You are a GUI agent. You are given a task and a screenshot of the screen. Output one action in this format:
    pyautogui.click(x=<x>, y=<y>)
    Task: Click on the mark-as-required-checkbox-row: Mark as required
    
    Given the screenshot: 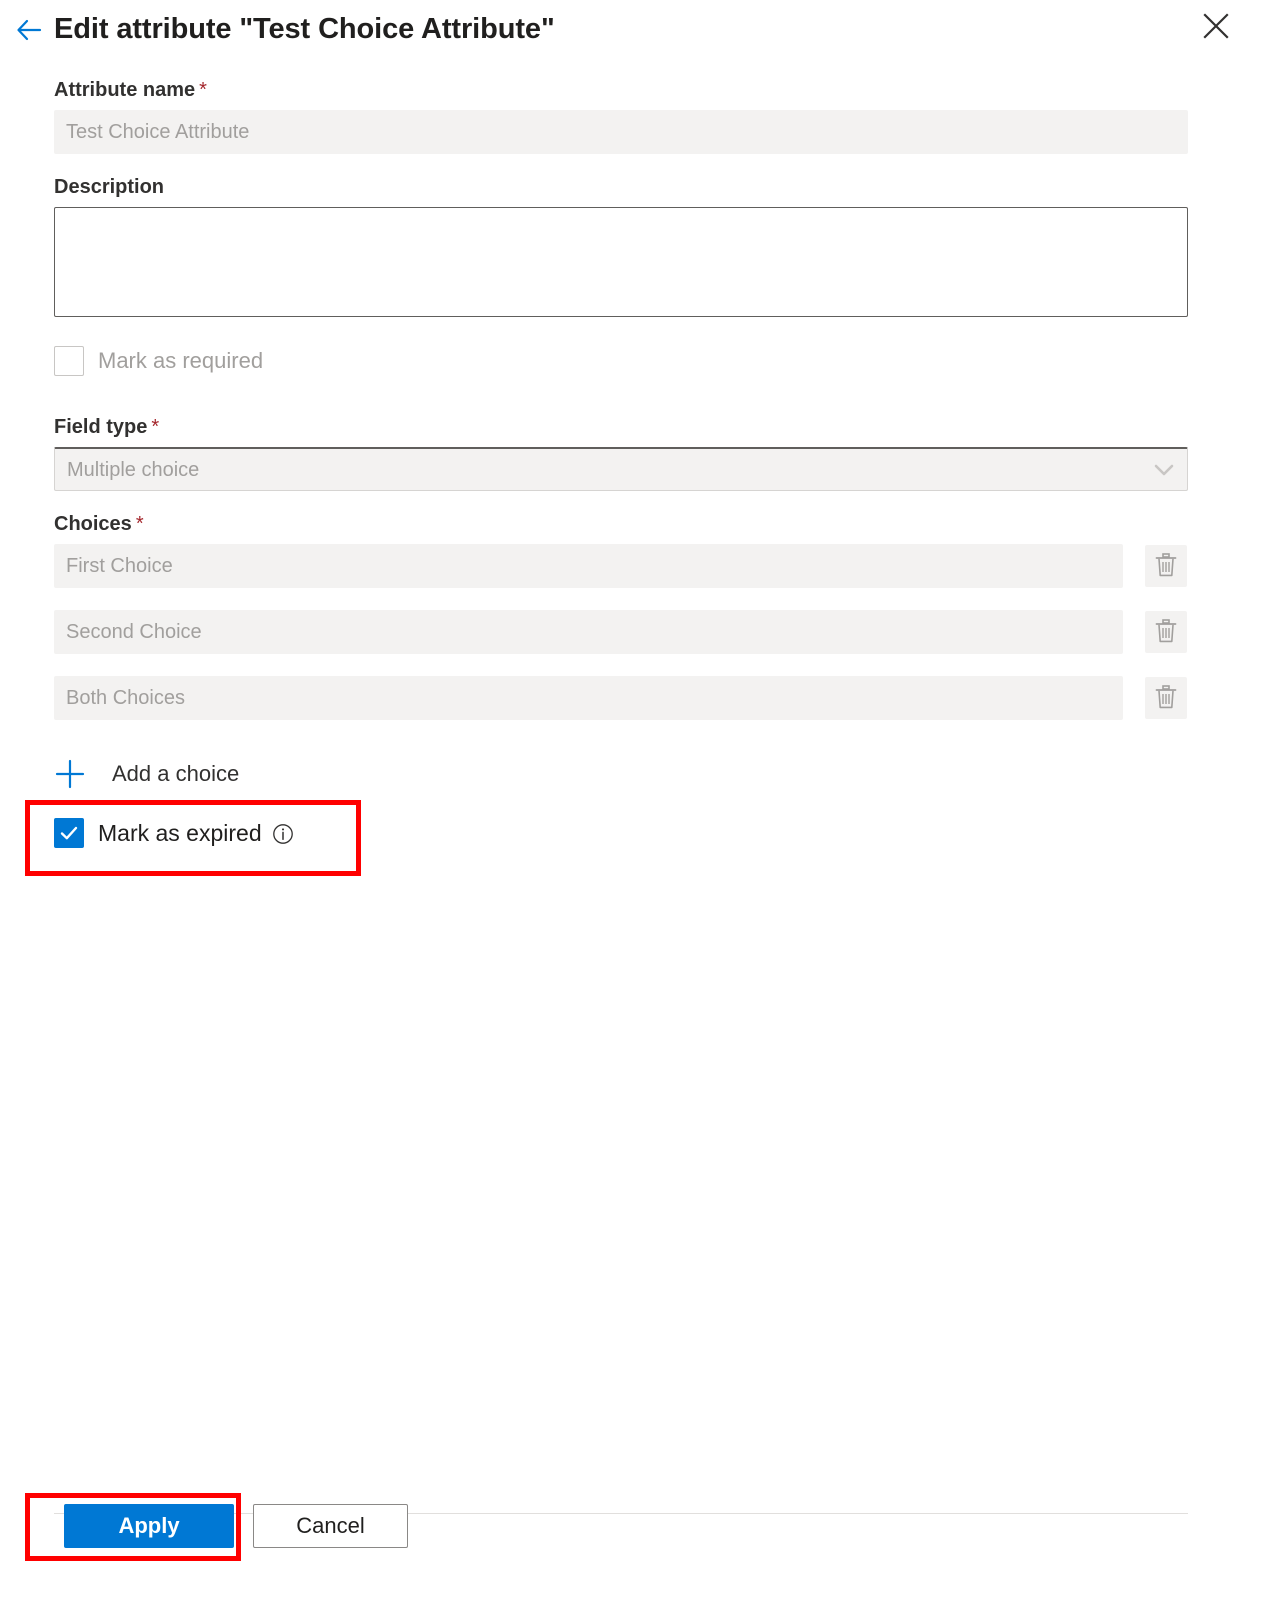 What is the action you would take?
    pyautogui.click(x=158, y=361)
    